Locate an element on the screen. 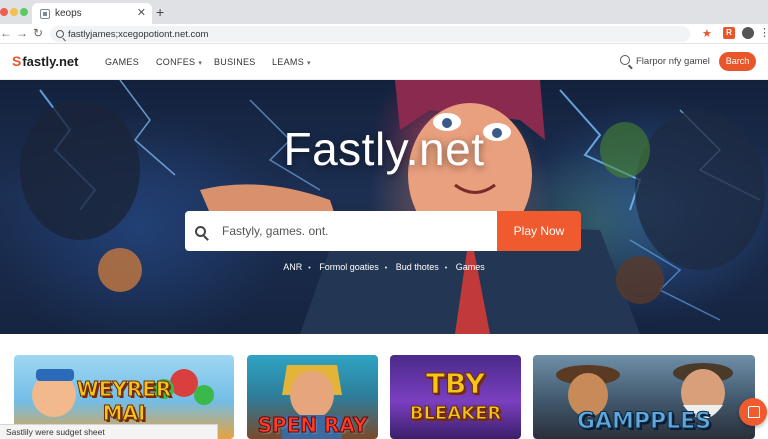  hero-tag: ANR is located at coordinates (292, 267).